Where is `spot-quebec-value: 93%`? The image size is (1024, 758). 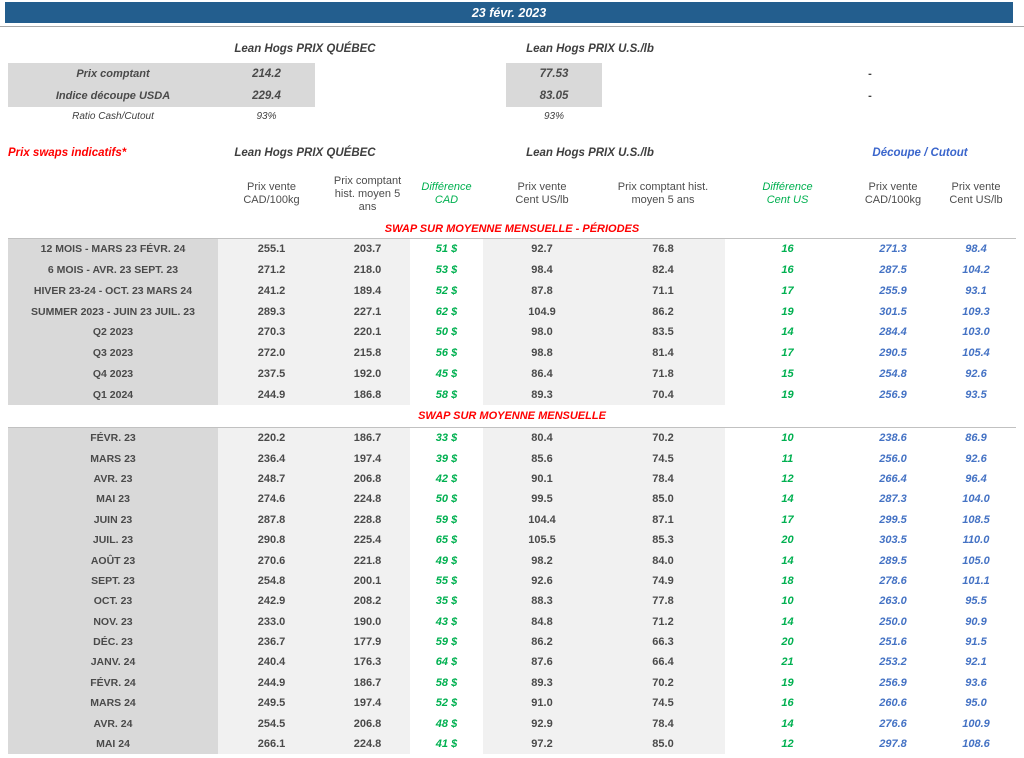 spot-quebec-value: 93% is located at coordinates (266, 116).